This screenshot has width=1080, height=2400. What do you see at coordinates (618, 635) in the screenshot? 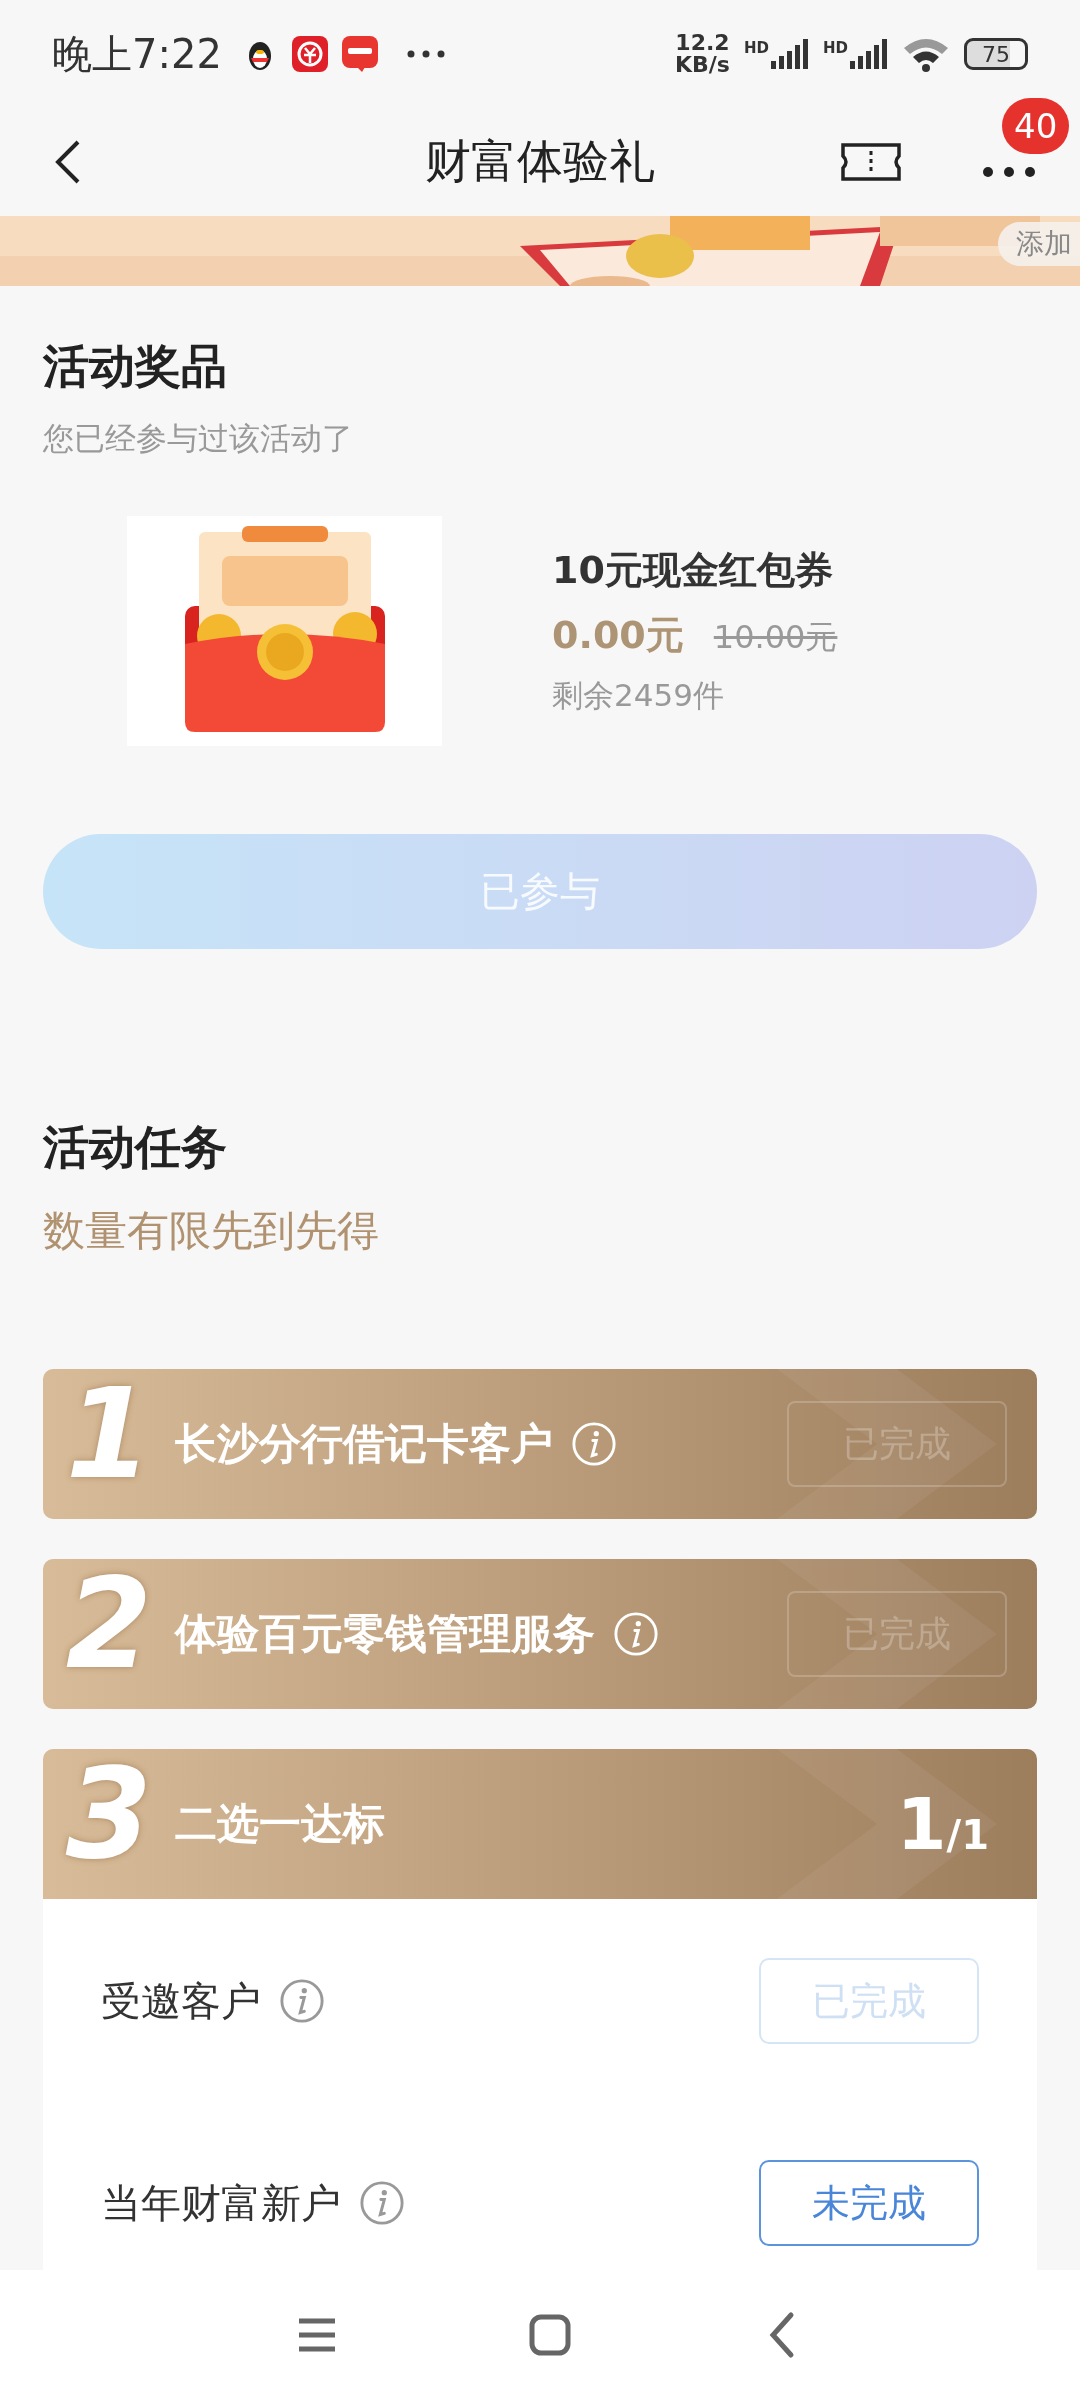
I see `prize-price: 0.00元` at bounding box center [618, 635].